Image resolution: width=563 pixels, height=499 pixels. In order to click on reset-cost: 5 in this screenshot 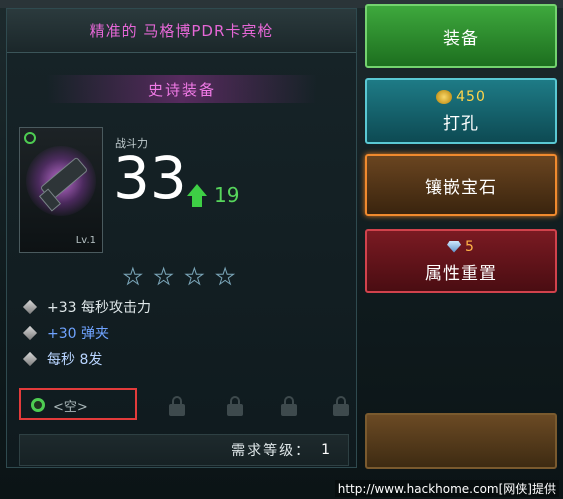, I will do `click(461, 247)`.